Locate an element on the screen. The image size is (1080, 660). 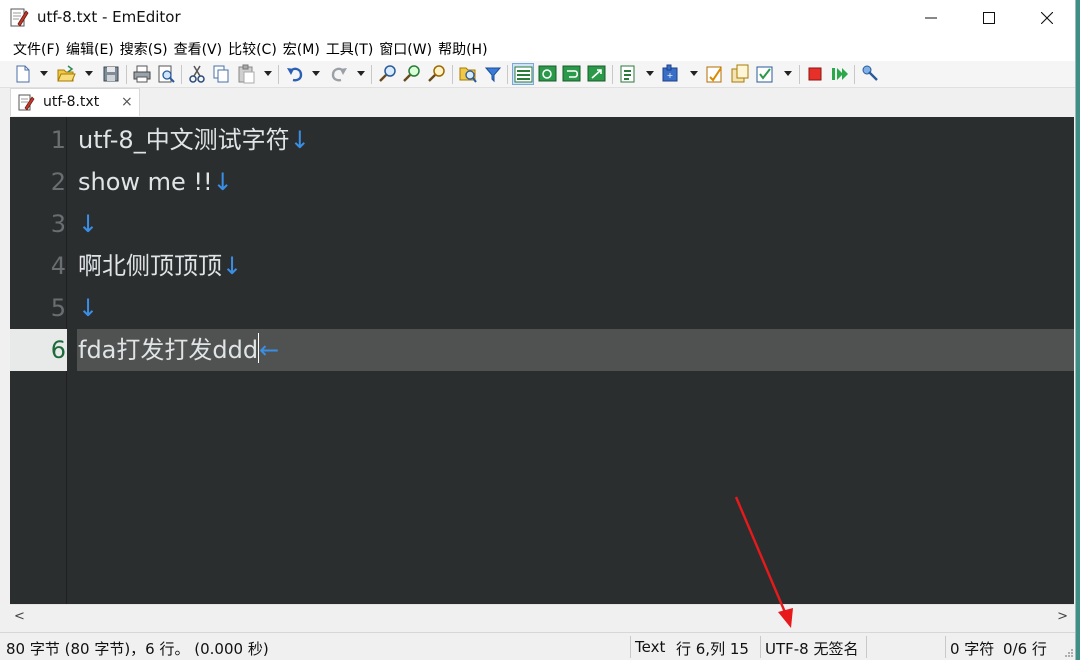
toolbar: + is located at coordinates (537, 74).